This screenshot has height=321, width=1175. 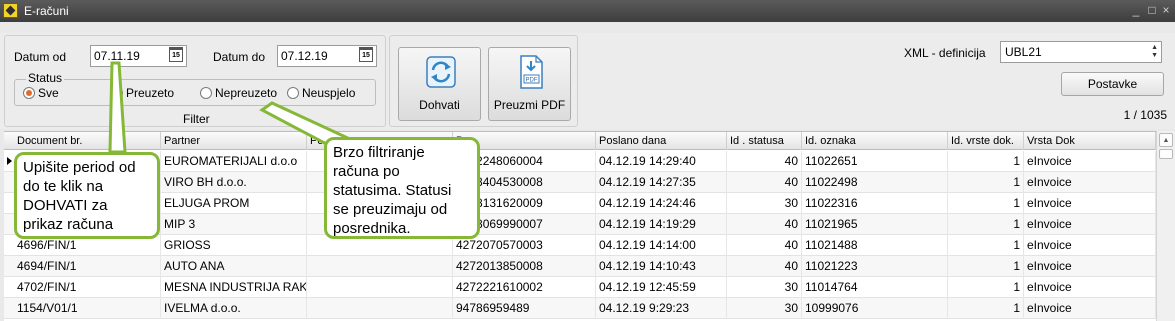 What do you see at coordinates (661, 203) in the screenshot?
I see `cell-date: 04.12.19 14:24:46` at bounding box center [661, 203].